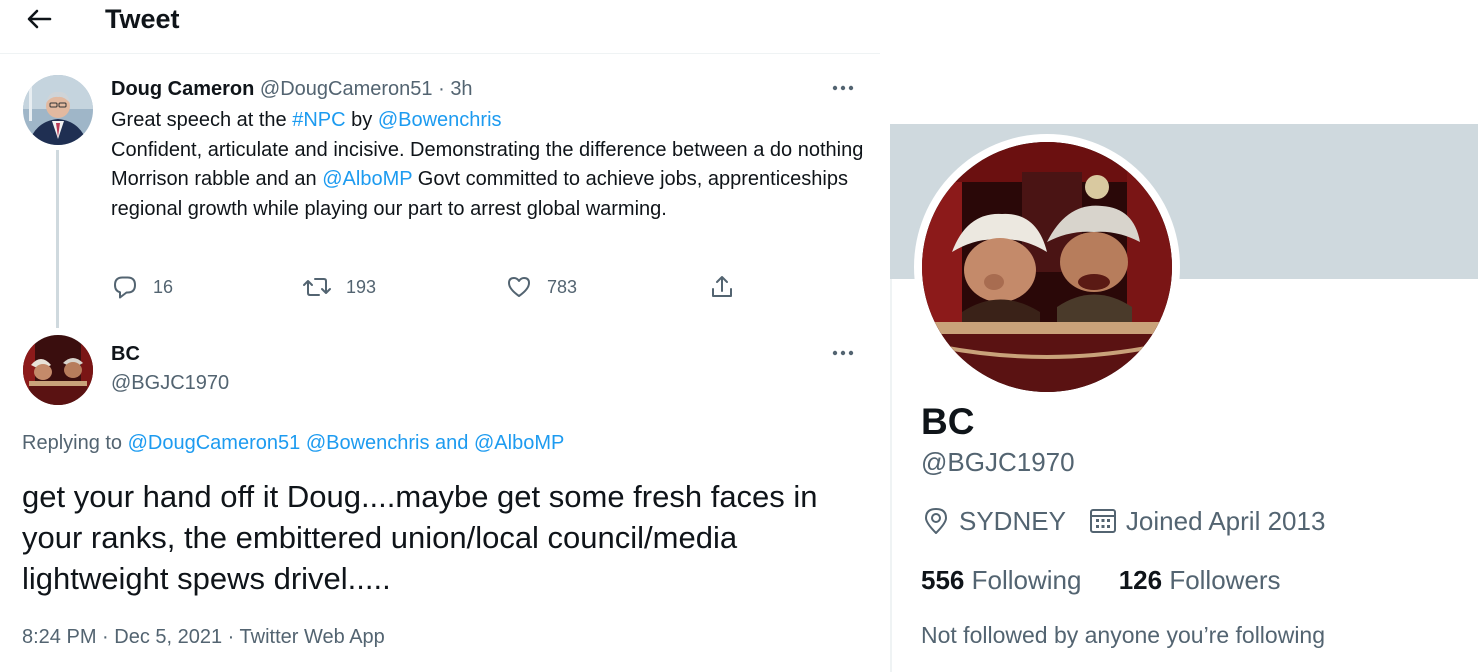  Describe the element at coordinates (451, 443) in the screenshot. I see `and-word: and` at that location.